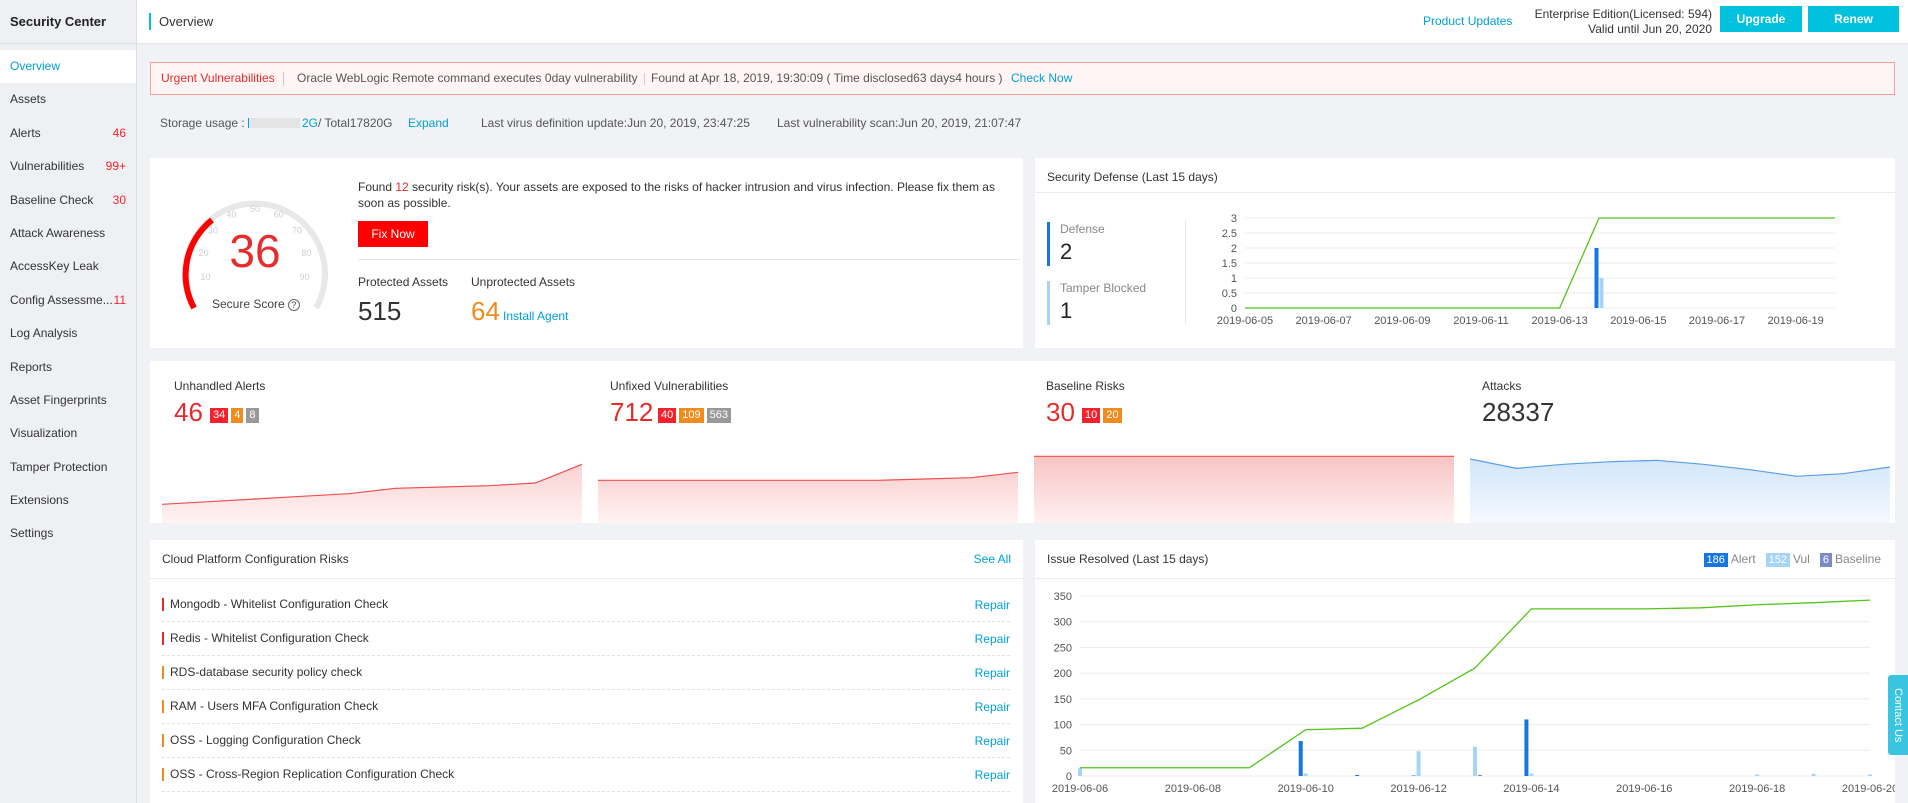 This screenshot has width=1908, height=803. Describe the element at coordinates (1868, 789) in the screenshot. I see `x-tick-label: 2019-06-20` at that location.